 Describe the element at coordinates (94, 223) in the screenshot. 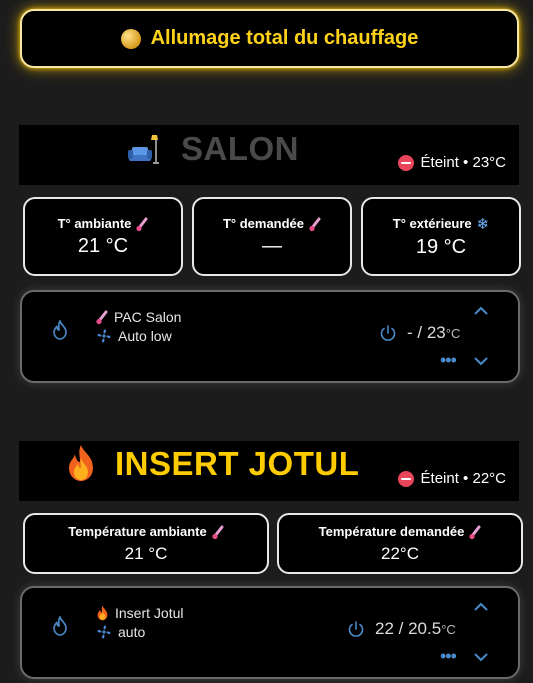

I see `salon-ambient-label: T° ambiante` at that location.